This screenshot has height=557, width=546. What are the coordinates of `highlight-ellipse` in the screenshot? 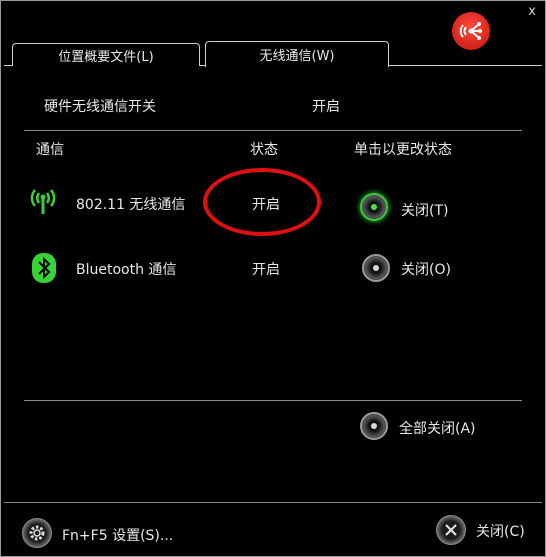 It's located at (262, 202).